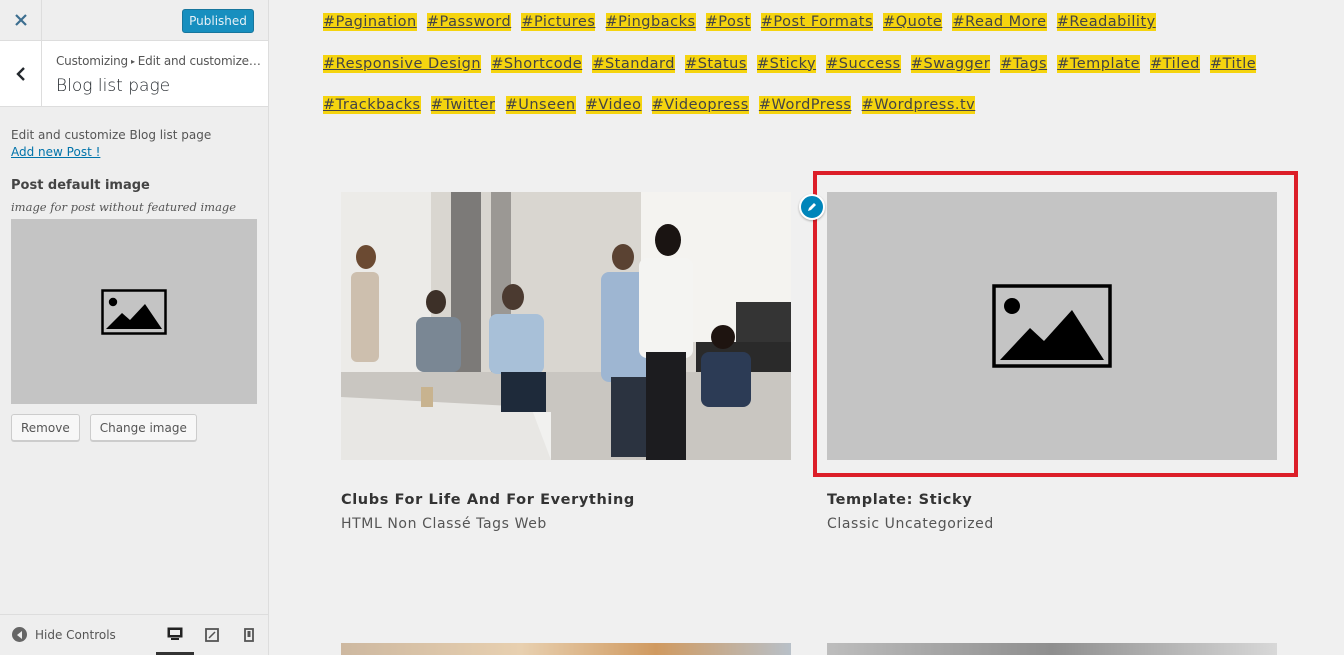 Image resolution: width=1344 pixels, height=655 pixels. What do you see at coordinates (370, 22) in the screenshot?
I see `tag-link: #Pagination` at bounding box center [370, 22].